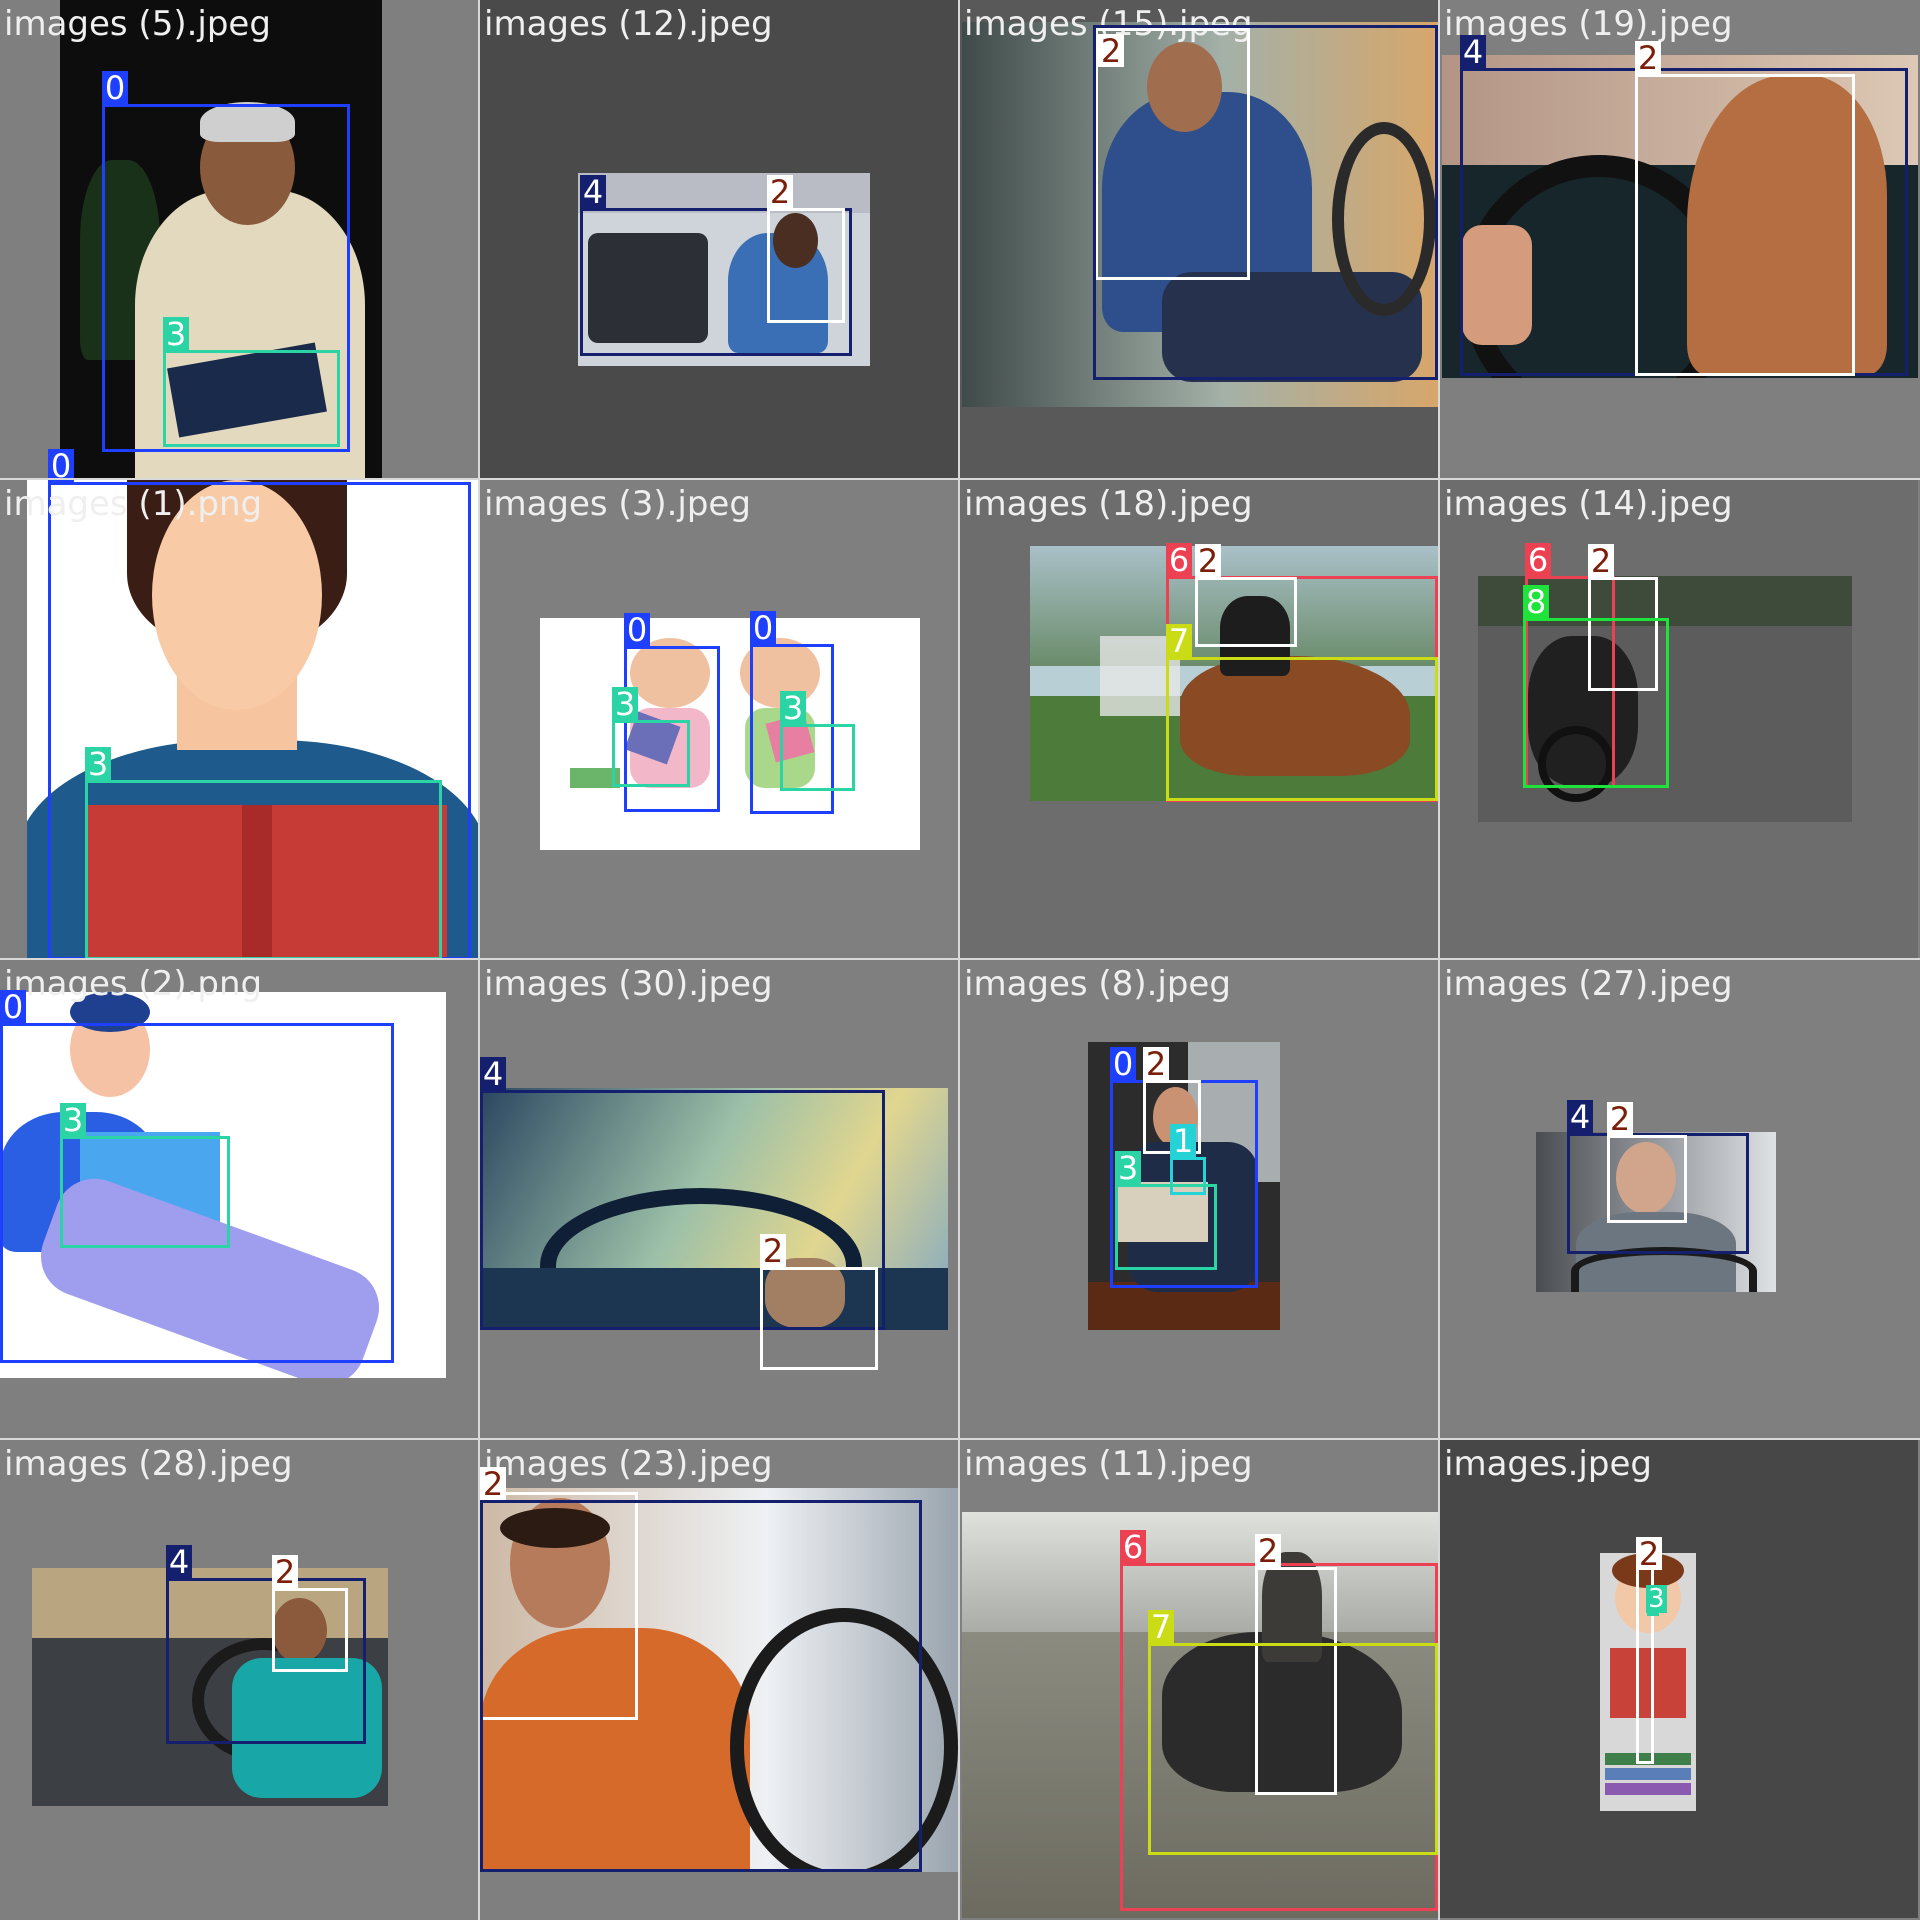  Describe the element at coordinates (1679, 1679) in the screenshot. I see `mosaic-tile: images.jpeg 2 3` at that location.